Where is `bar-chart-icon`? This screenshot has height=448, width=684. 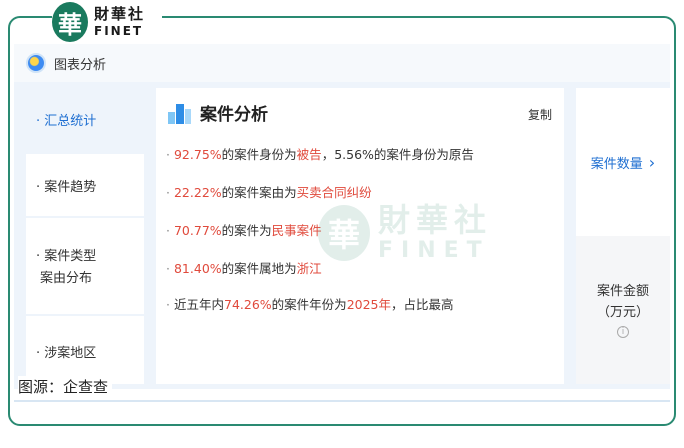
bar-chart-icon is located at coordinates (180, 113).